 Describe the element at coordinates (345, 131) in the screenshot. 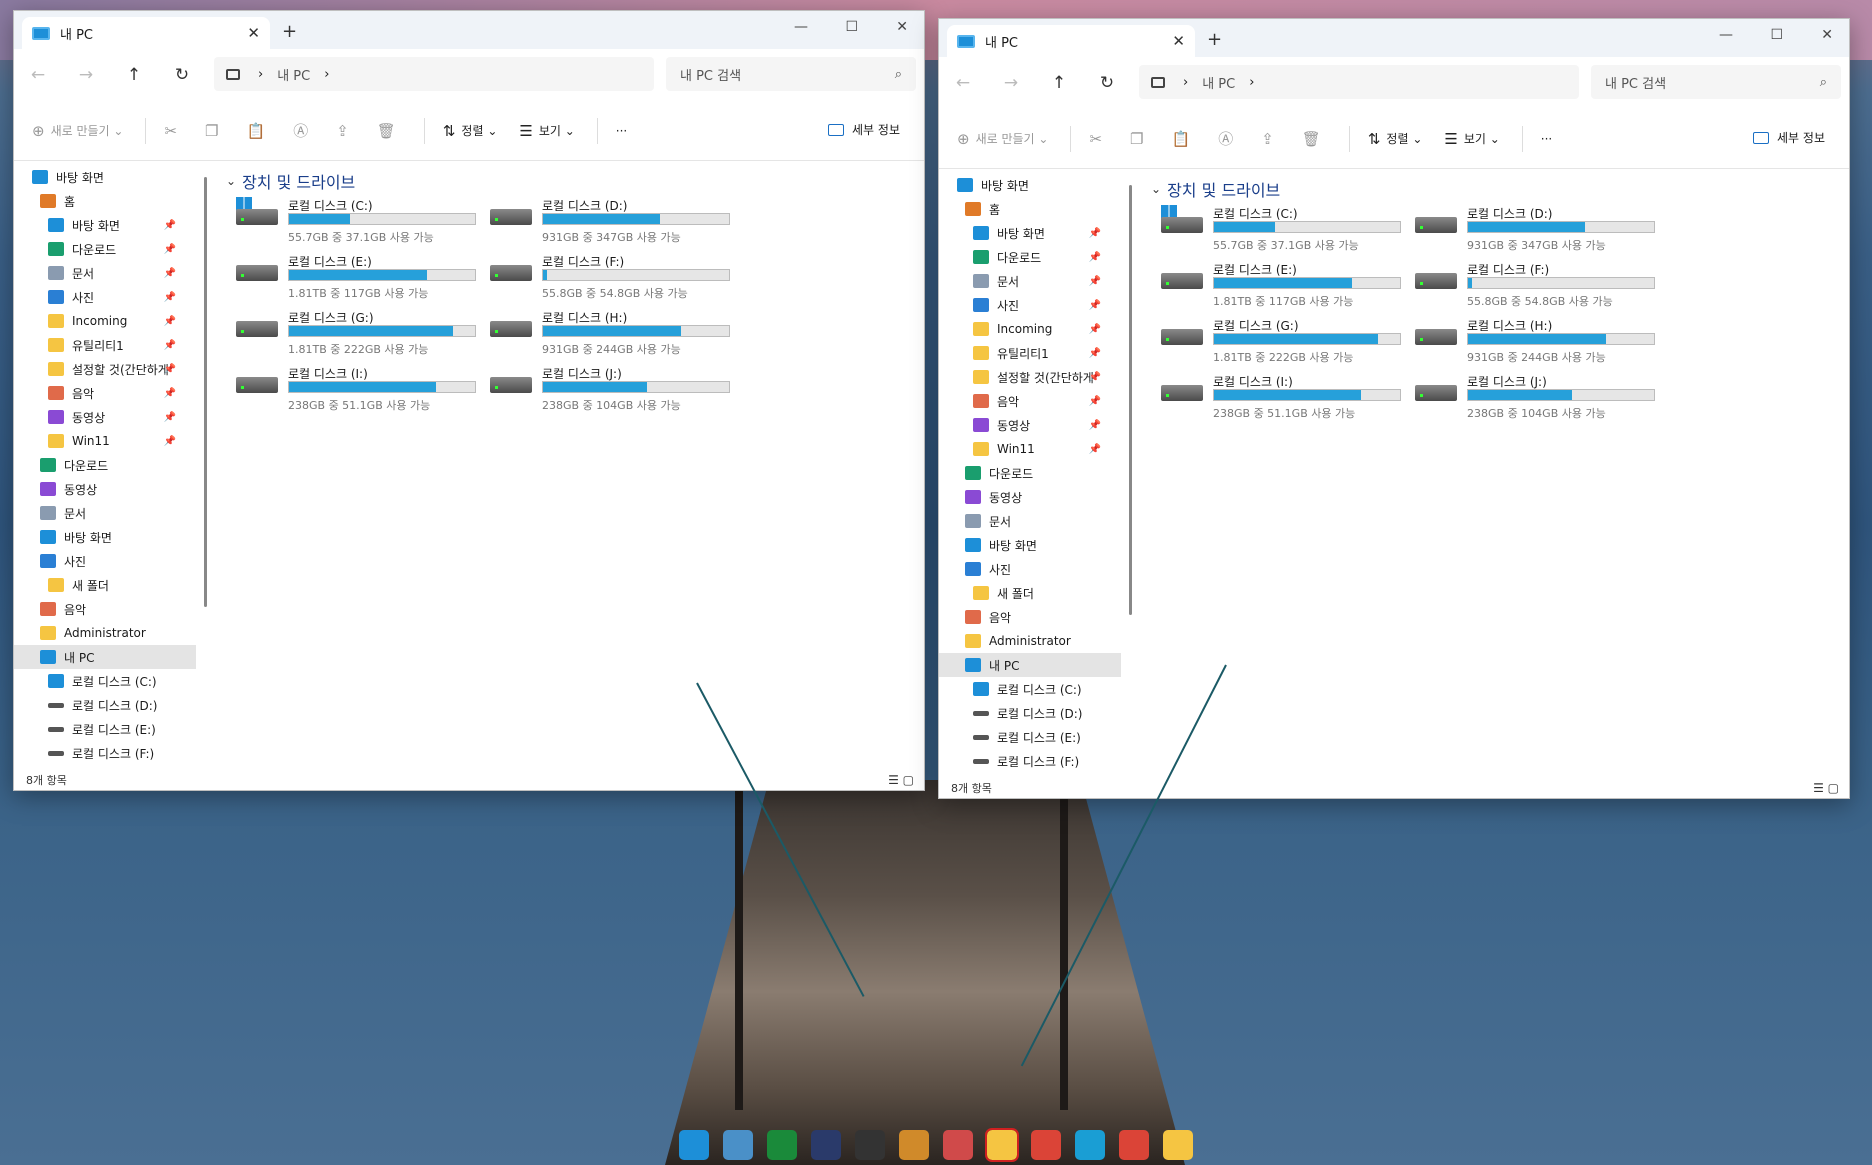

I see `share-icon: ⇪` at that location.